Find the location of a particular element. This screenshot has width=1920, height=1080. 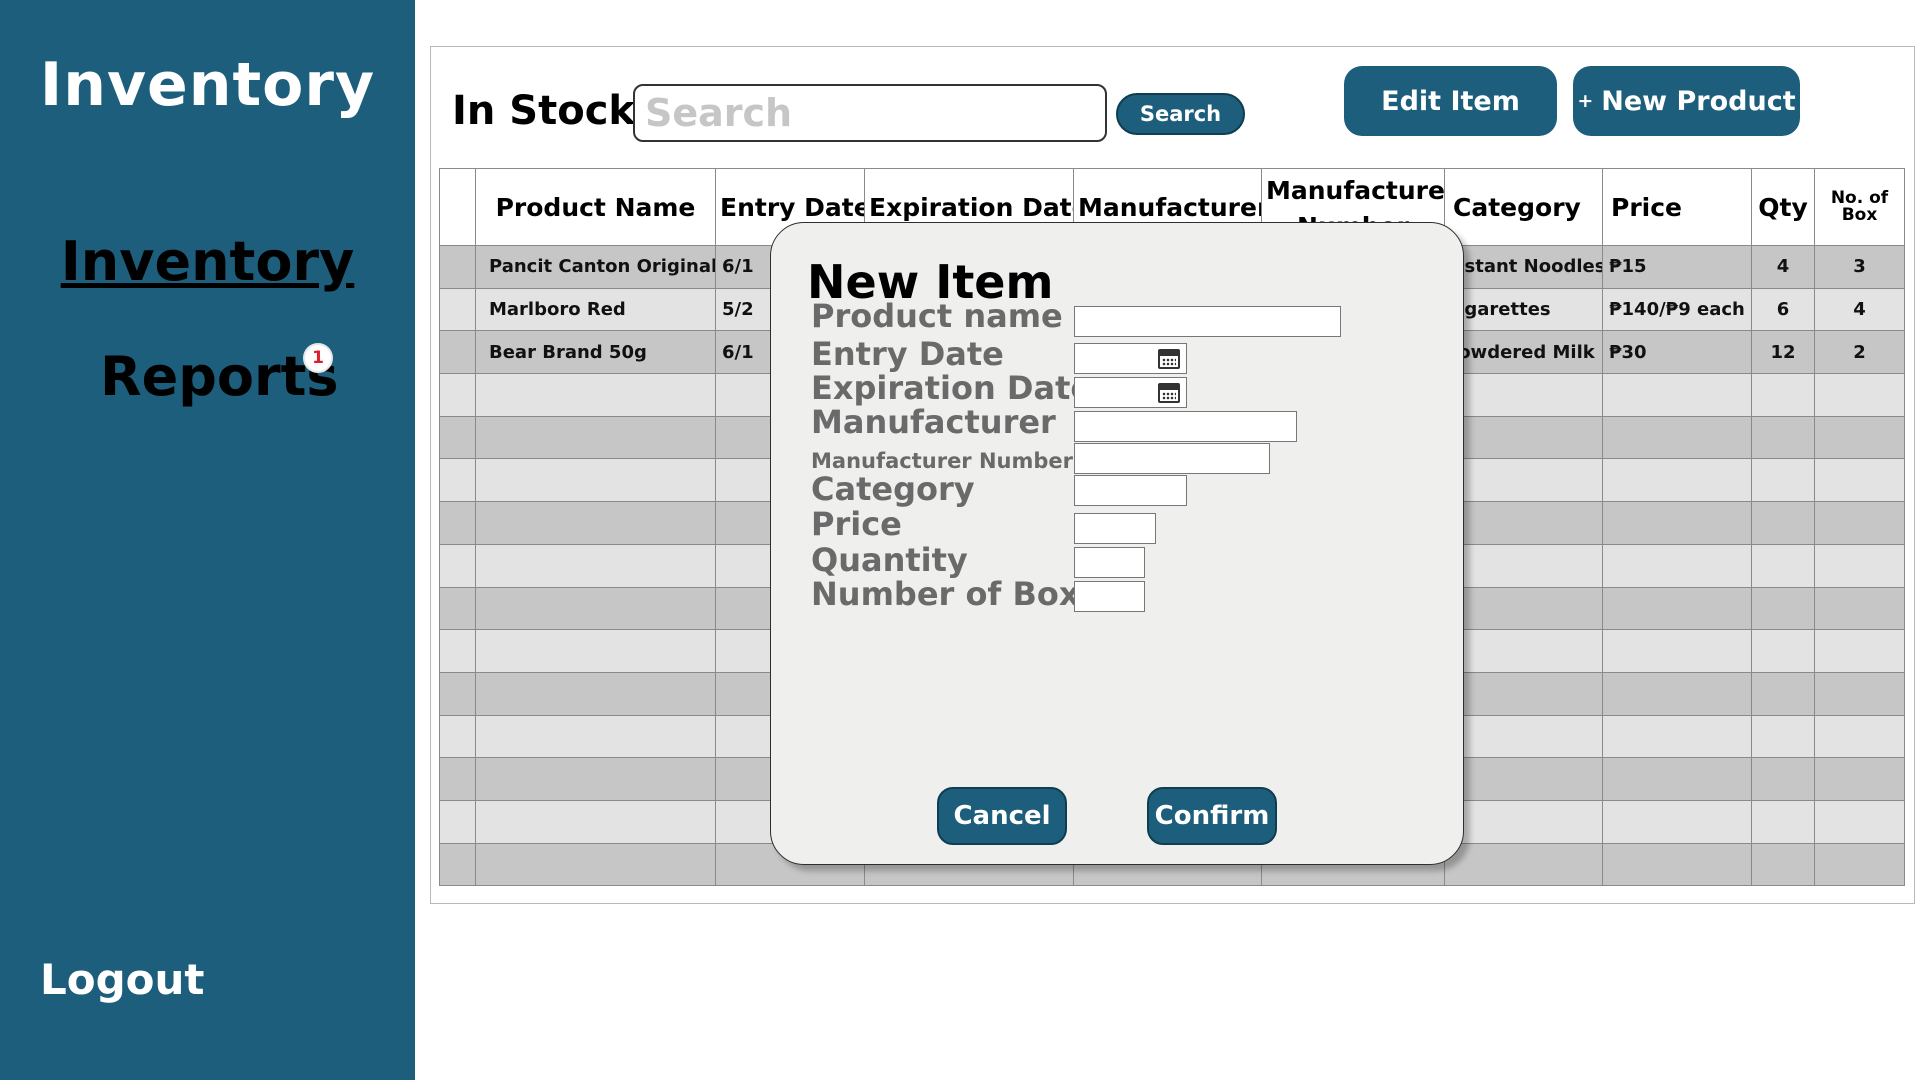

product-name-label: Product name is located at coordinates (937, 316).